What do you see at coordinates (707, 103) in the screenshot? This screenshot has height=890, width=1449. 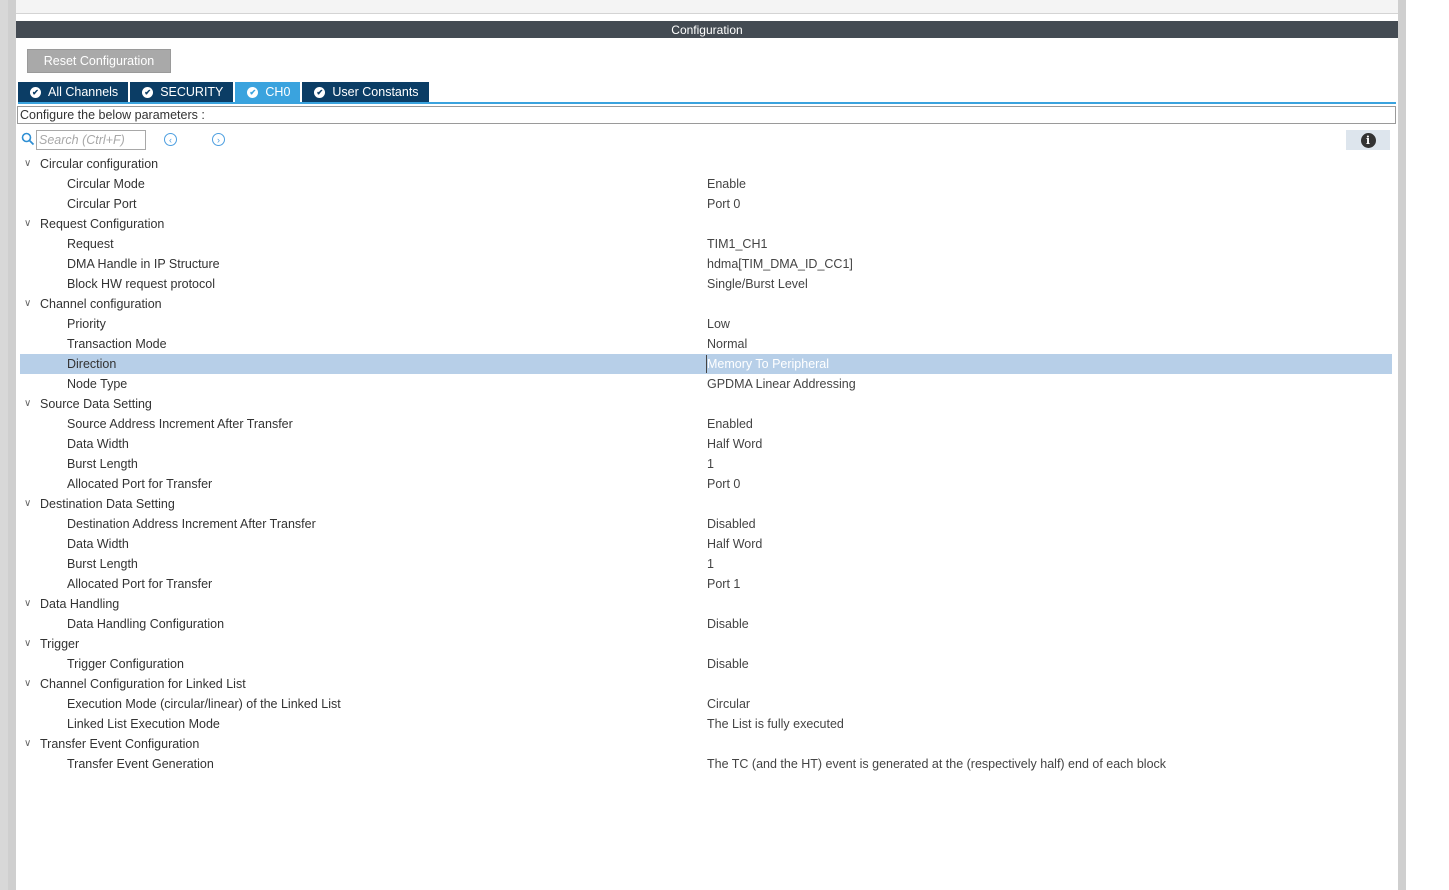 I see `tab-underline` at bounding box center [707, 103].